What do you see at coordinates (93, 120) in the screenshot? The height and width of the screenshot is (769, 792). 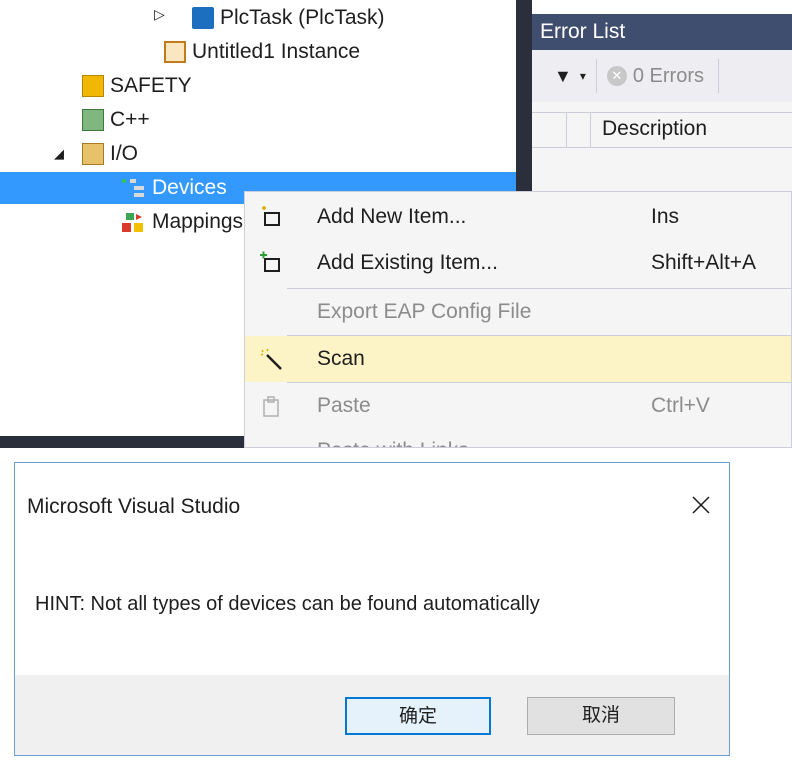 I see `cpp-icon` at bounding box center [93, 120].